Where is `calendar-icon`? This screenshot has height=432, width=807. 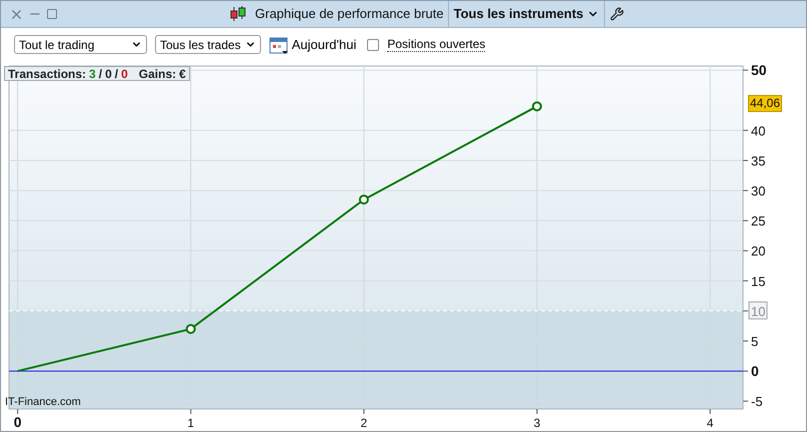 calendar-icon is located at coordinates (278, 44).